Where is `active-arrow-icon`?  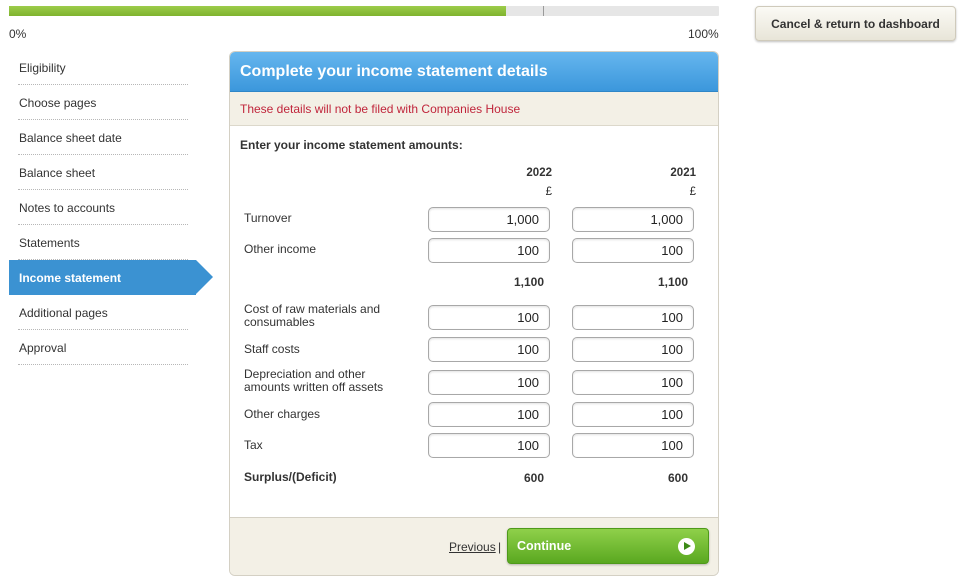 active-arrow-icon is located at coordinates (204, 277).